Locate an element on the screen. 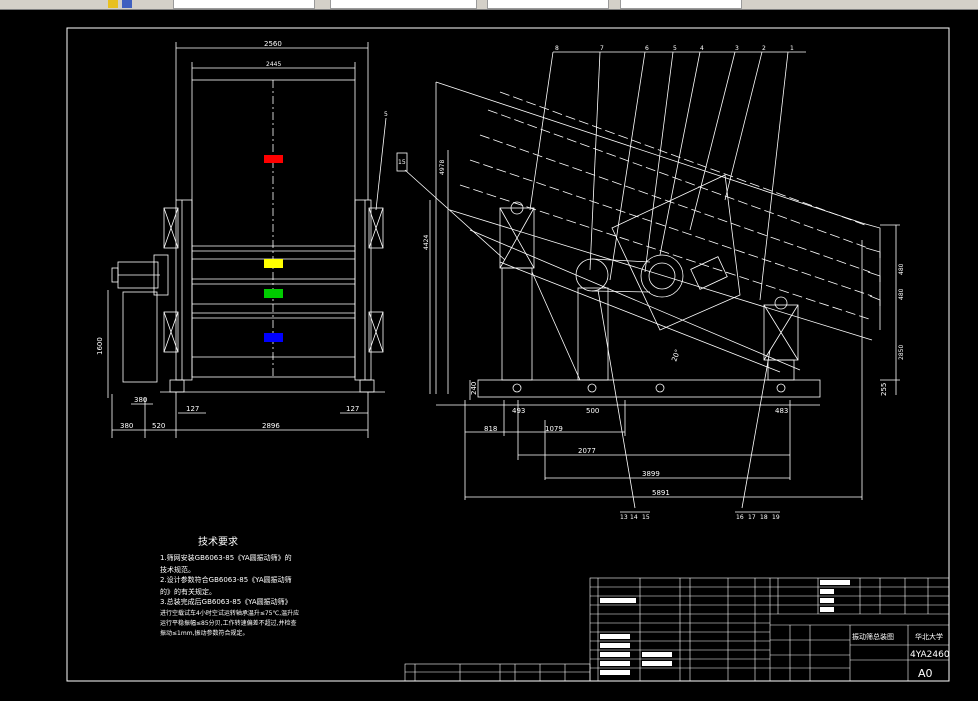  dim-2896: 2896 is located at coordinates (271, 426).